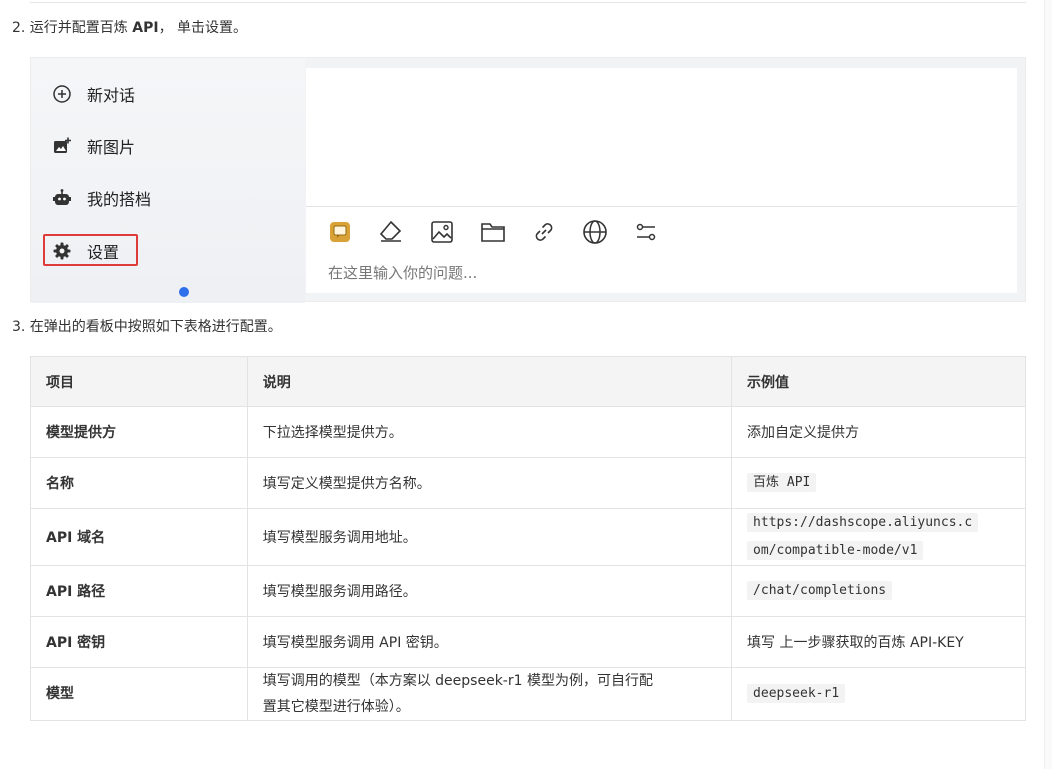  Describe the element at coordinates (139, 537) in the screenshot. I see `cell-name: API 域名` at that location.